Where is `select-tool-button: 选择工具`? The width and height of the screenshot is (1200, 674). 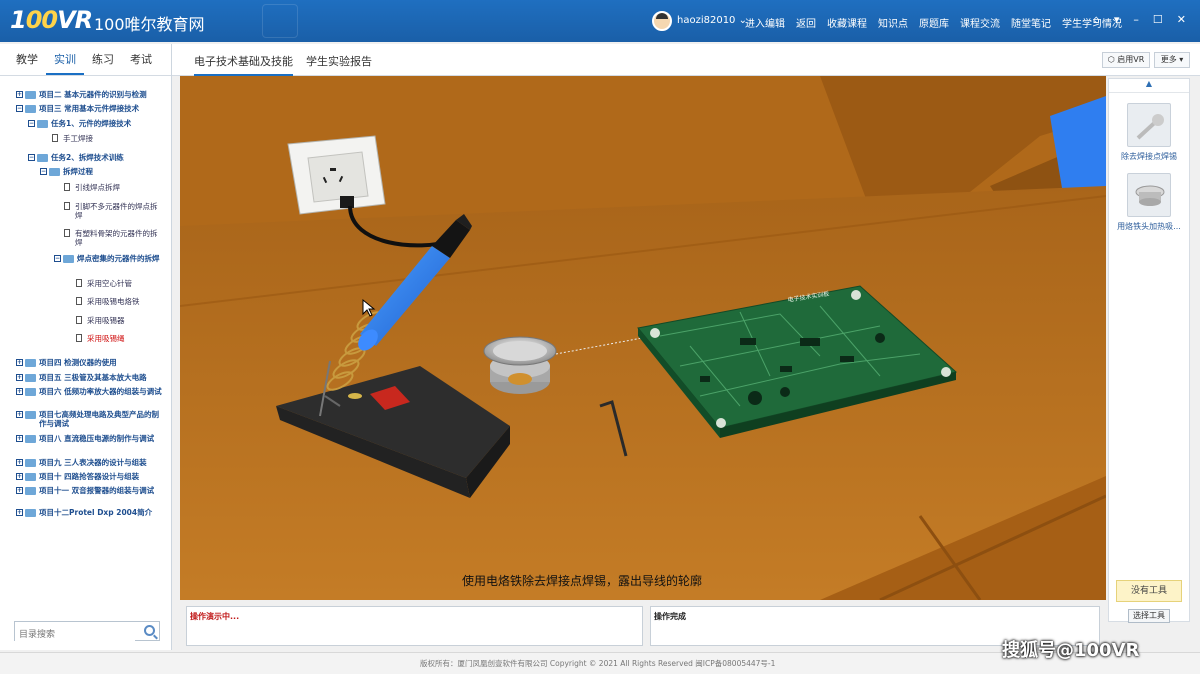
select-tool-button: 选择工具 is located at coordinates (1149, 616).